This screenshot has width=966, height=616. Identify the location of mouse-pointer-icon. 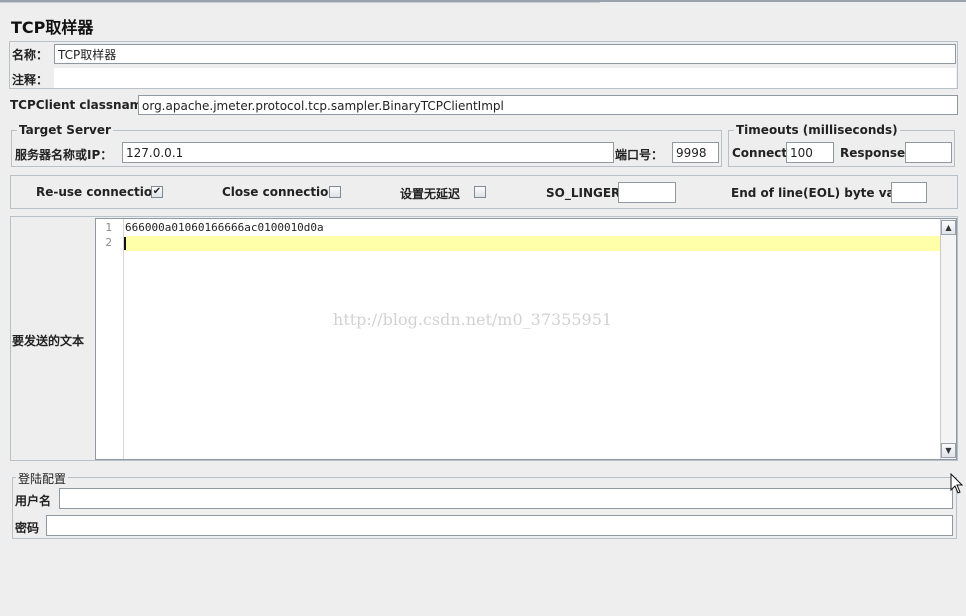
(957, 483).